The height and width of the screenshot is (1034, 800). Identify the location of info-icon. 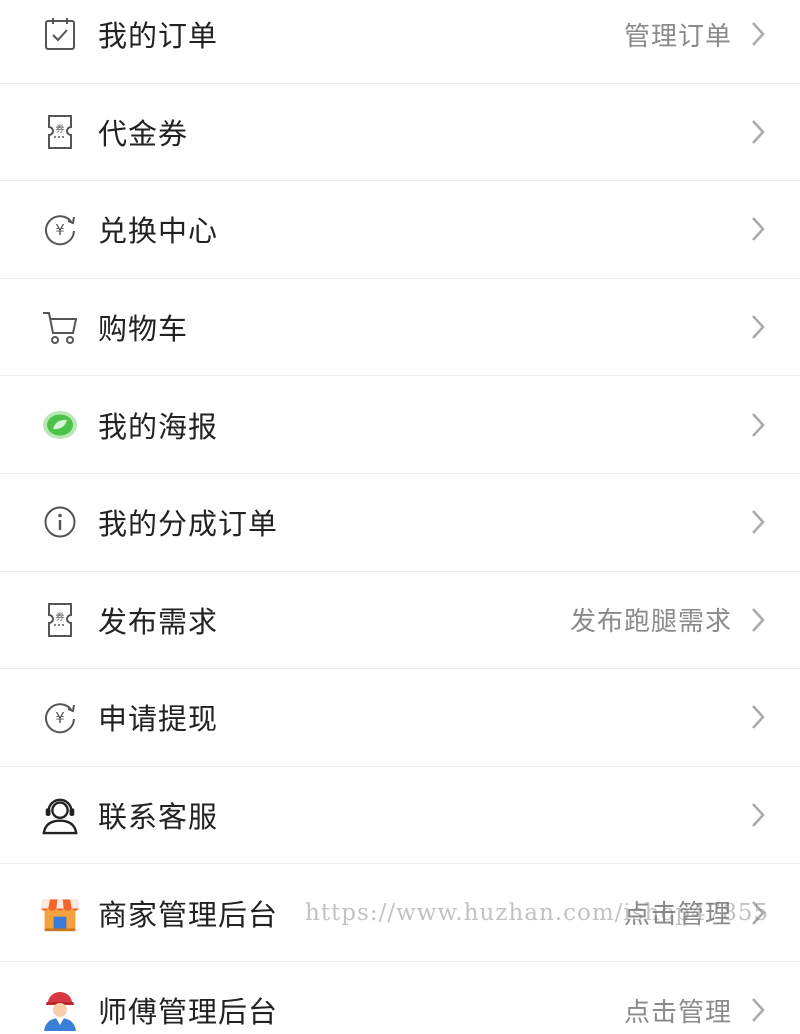
(60, 522).